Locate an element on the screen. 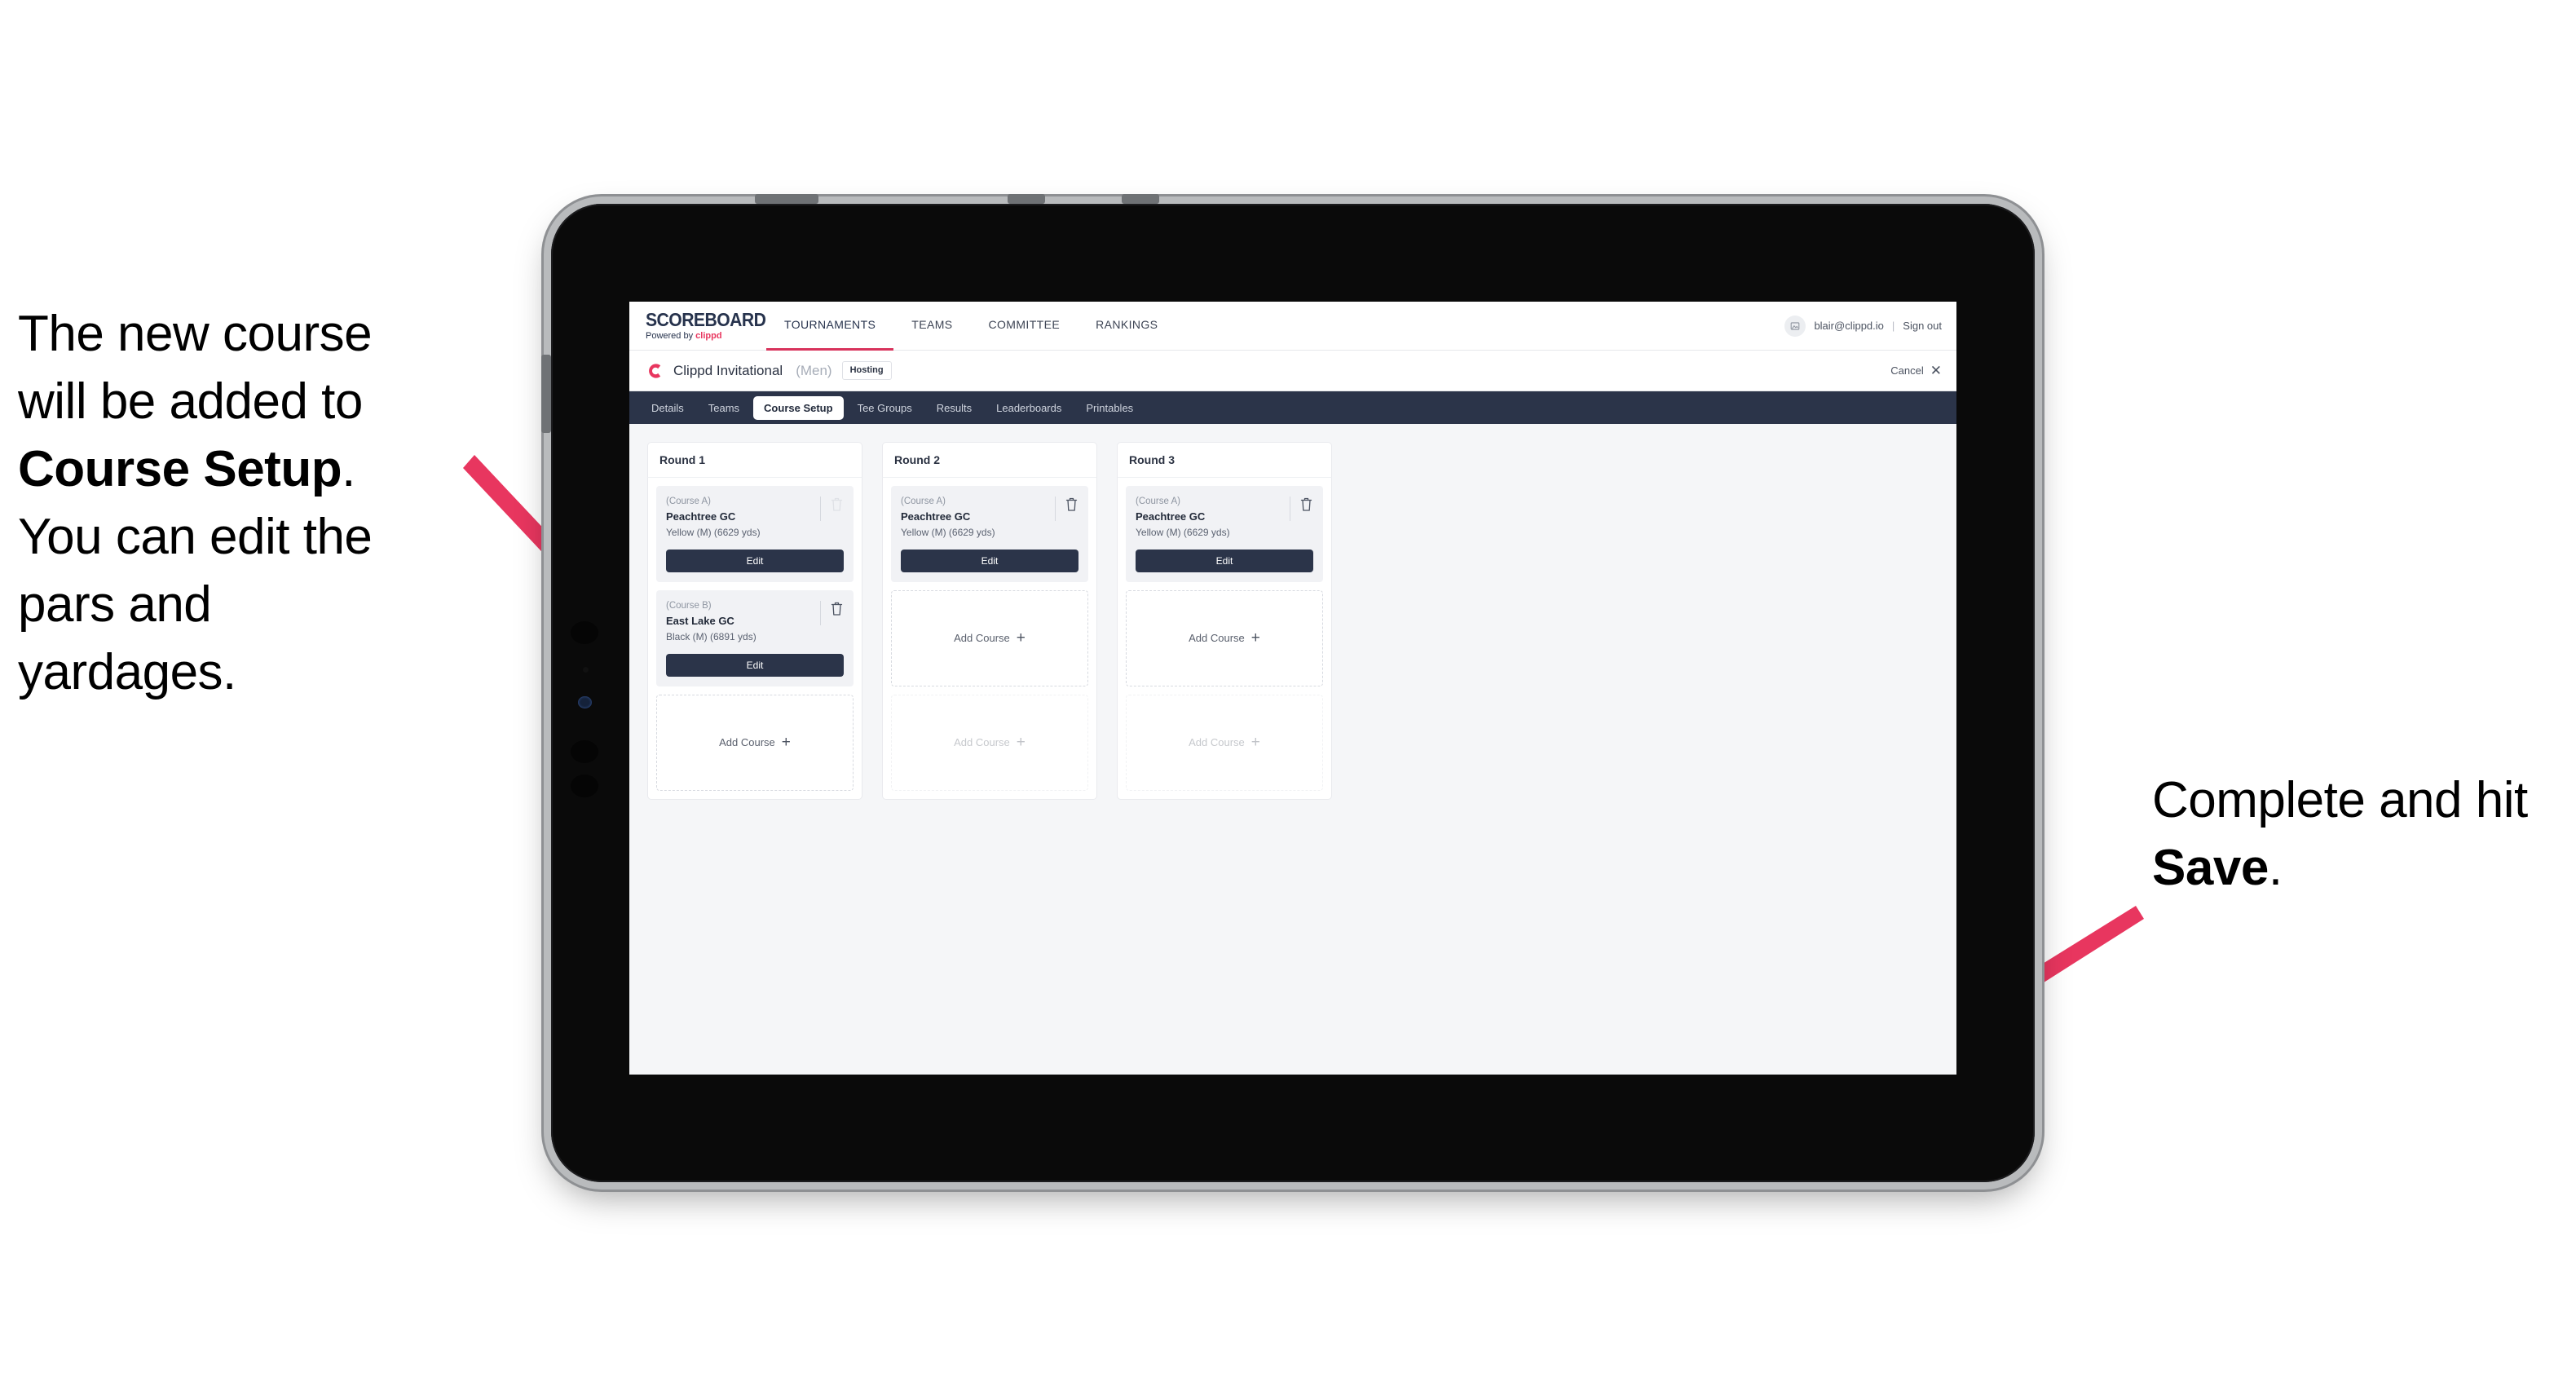 Image resolution: width=2576 pixels, height=1386 pixels. close-x-icon: ✕ is located at coordinates (1936, 370).